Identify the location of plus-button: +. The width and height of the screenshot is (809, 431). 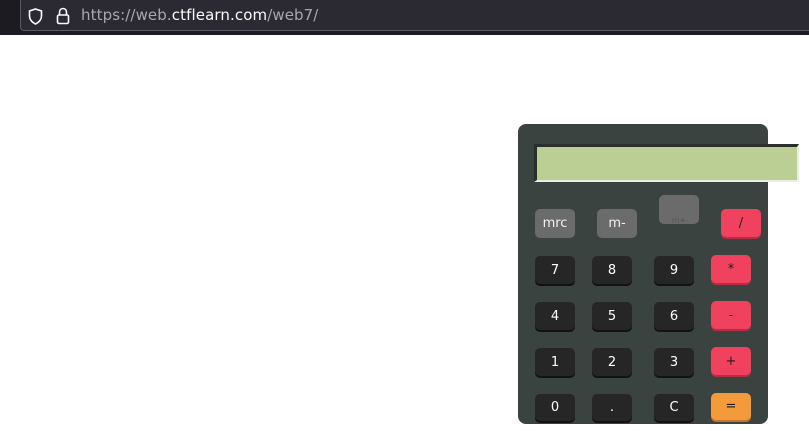
(731, 361).